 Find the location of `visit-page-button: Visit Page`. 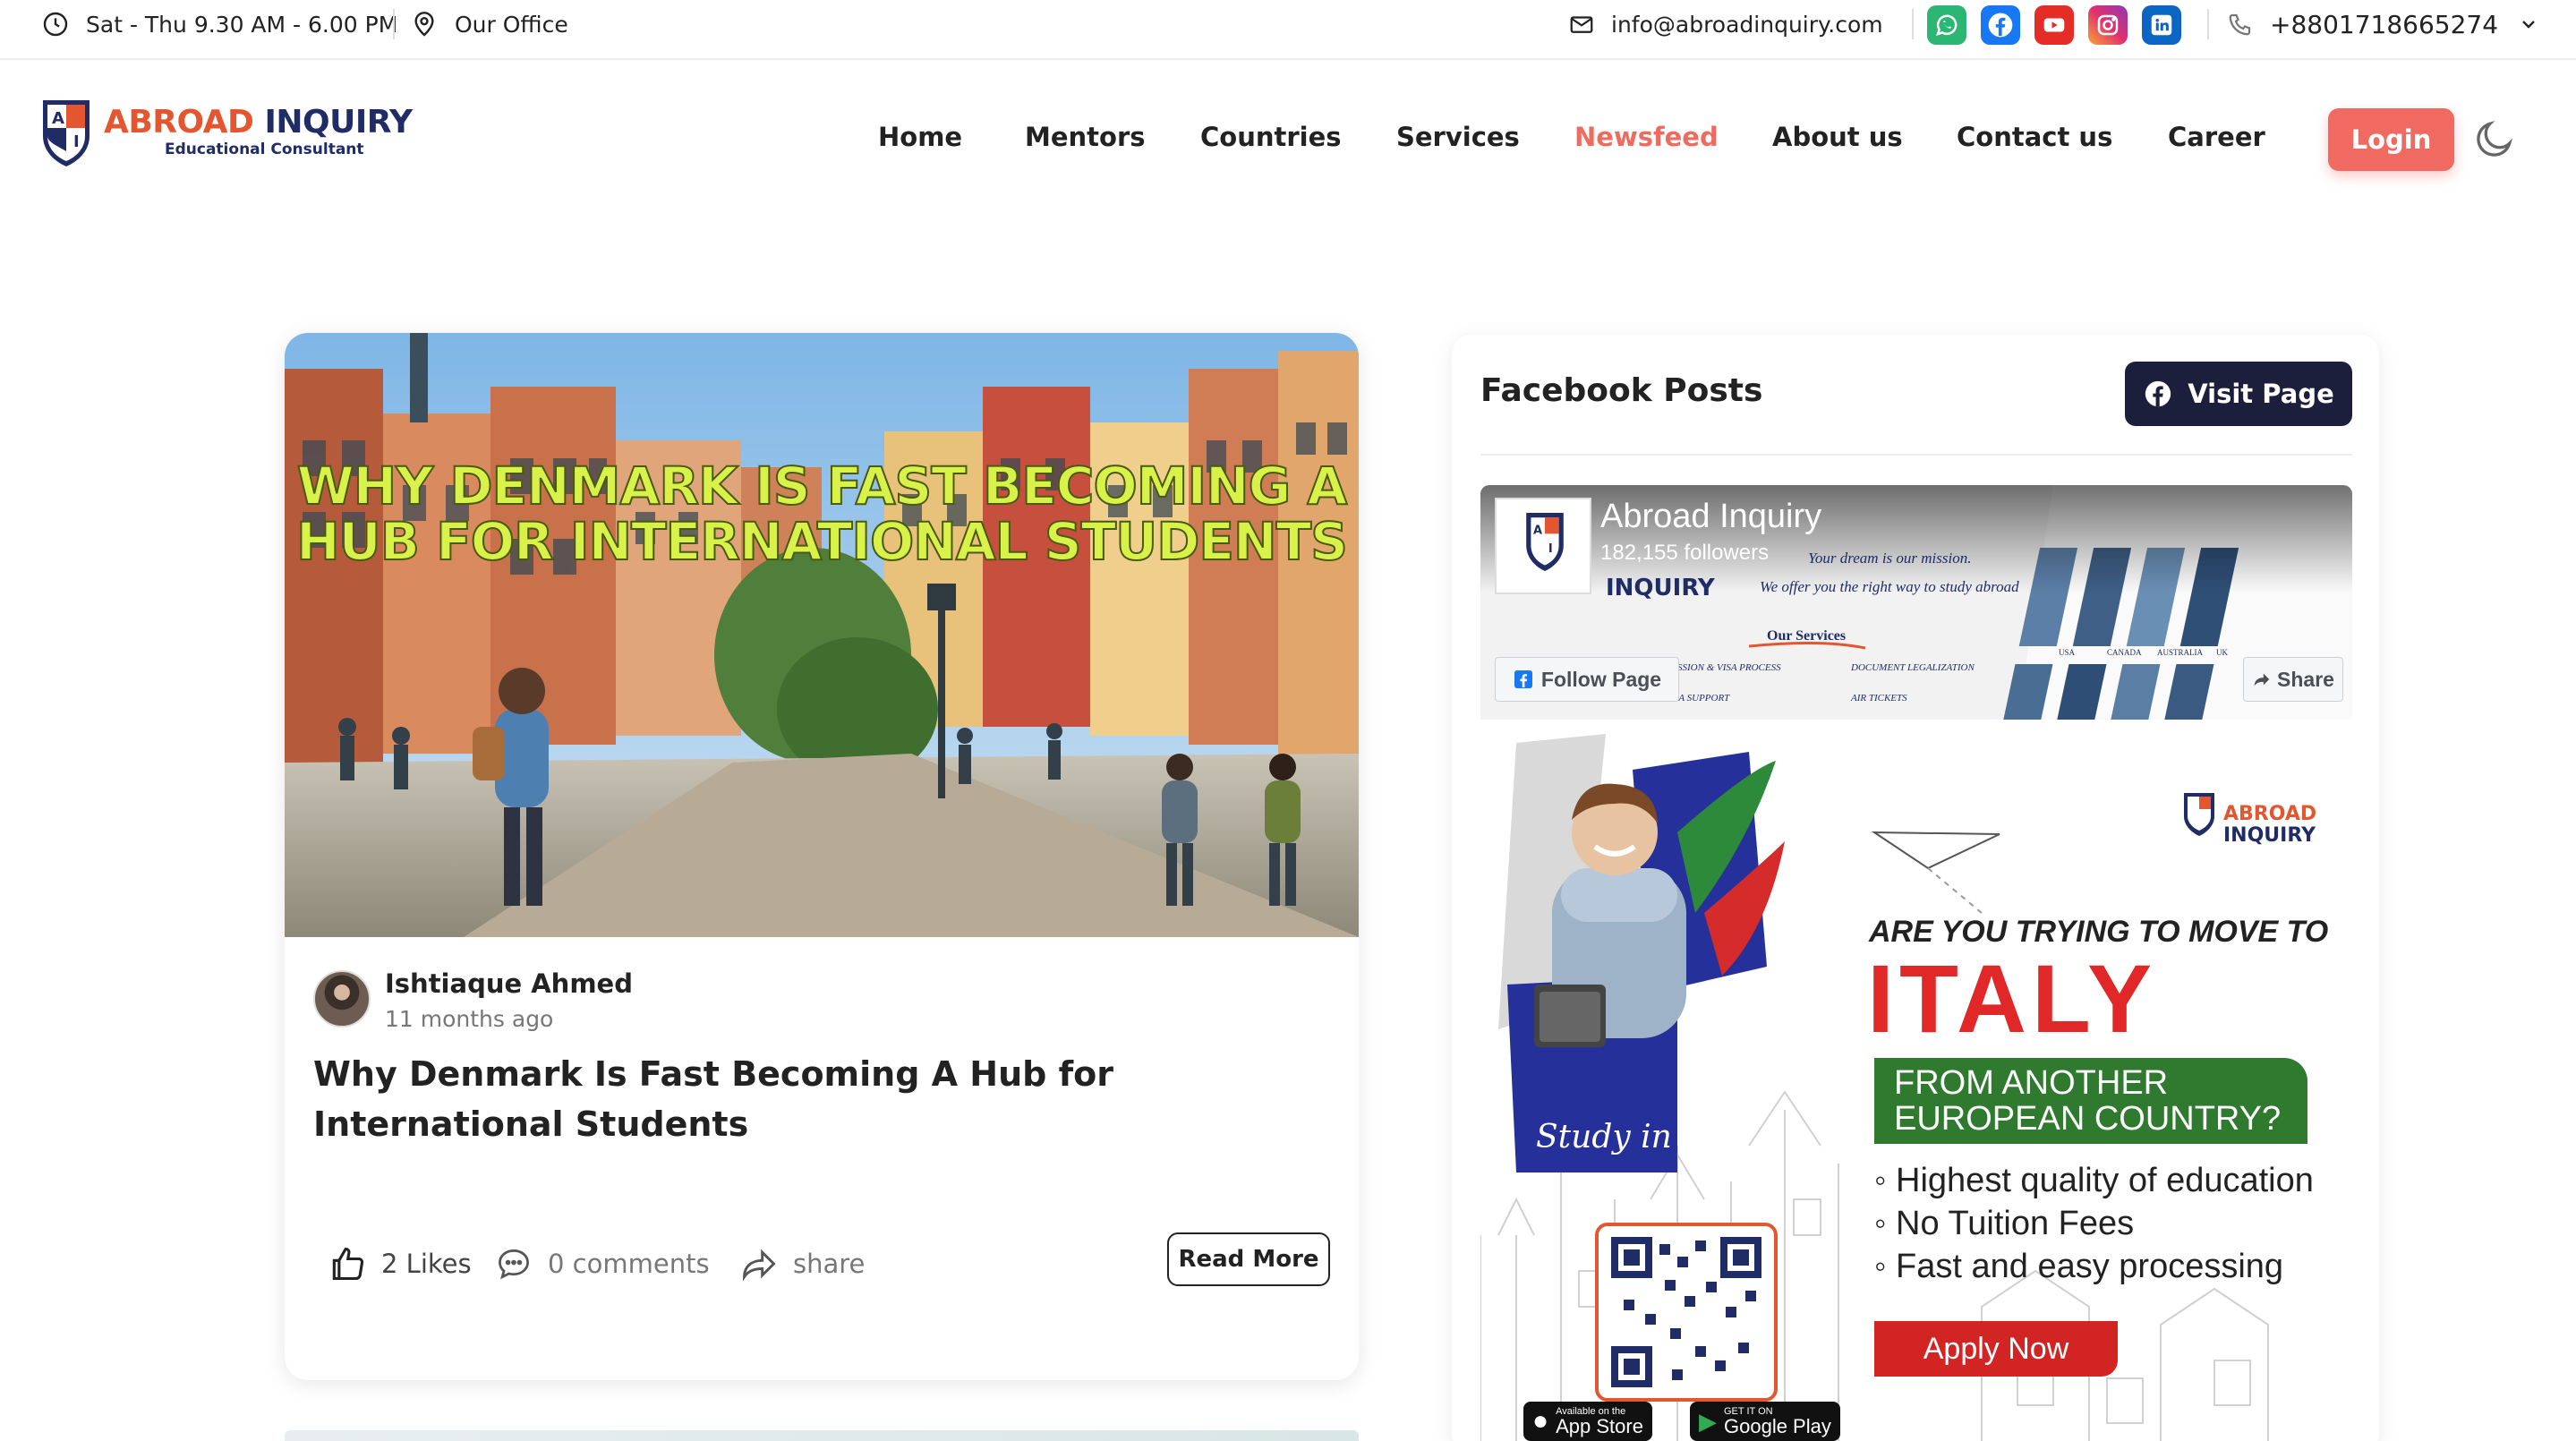

visit-page-button: Visit Page is located at coordinates (2238, 394).